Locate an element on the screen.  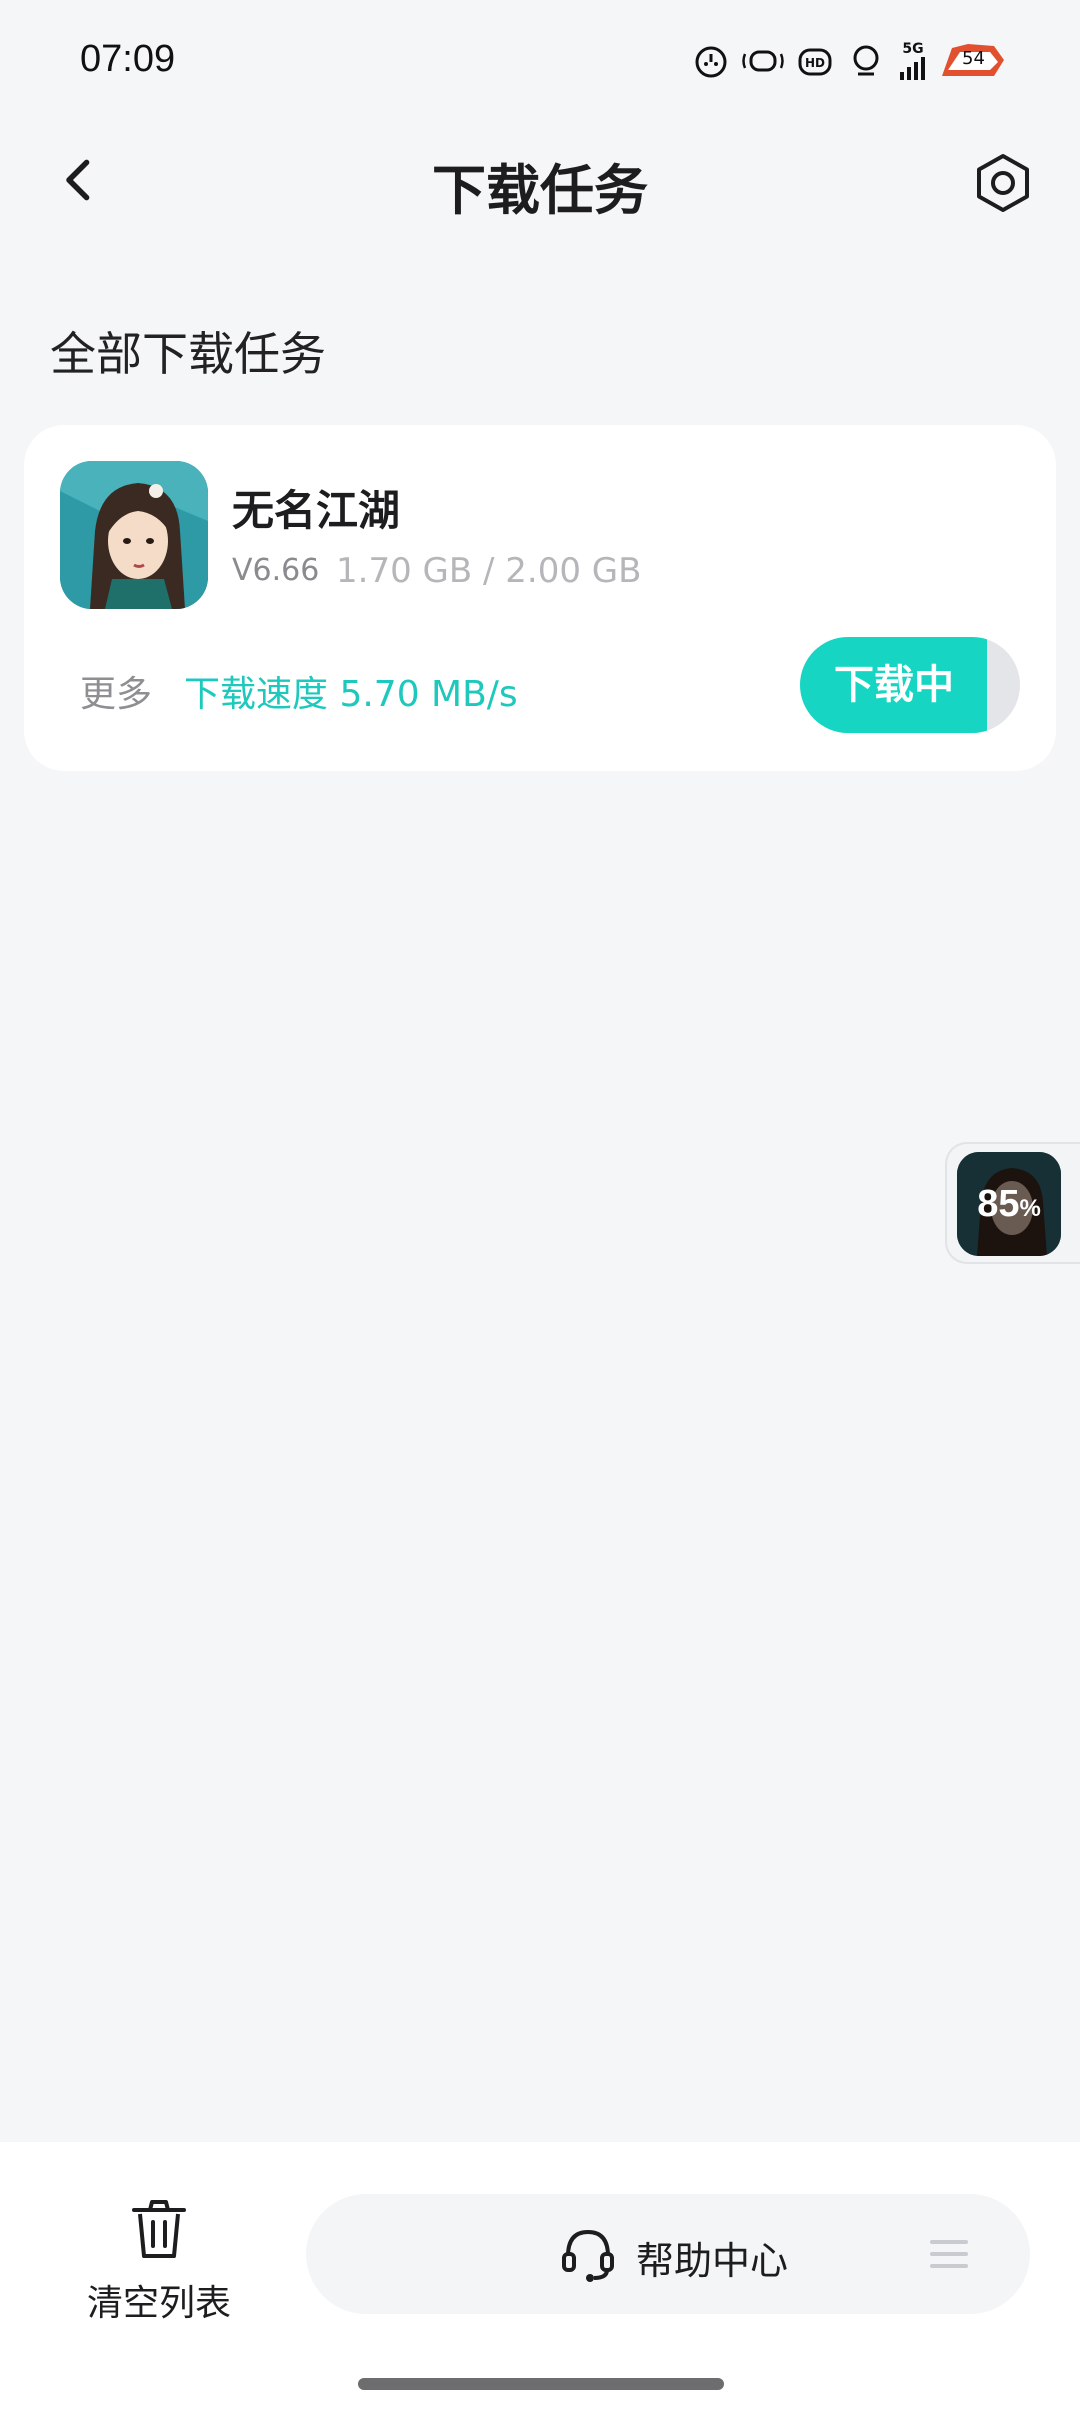
floating-progress-percent: 85% is located at coordinates (1009, 1204).